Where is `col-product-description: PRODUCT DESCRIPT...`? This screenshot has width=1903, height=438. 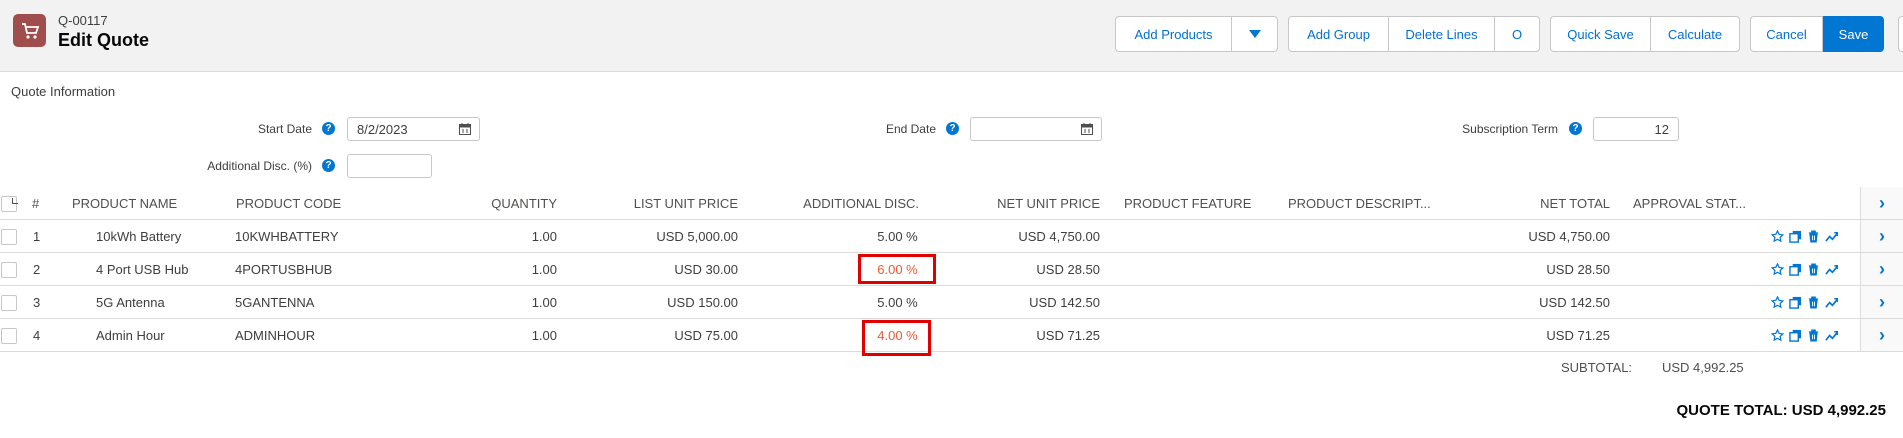 col-product-description: PRODUCT DESCRIPT... is located at coordinates (1359, 203).